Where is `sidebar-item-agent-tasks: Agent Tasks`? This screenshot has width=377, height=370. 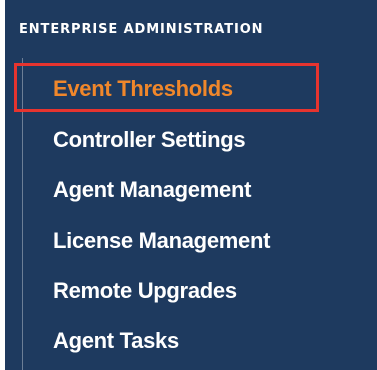
sidebar-item-agent-tasks: Agent Tasks is located at coordinates (116, 341).